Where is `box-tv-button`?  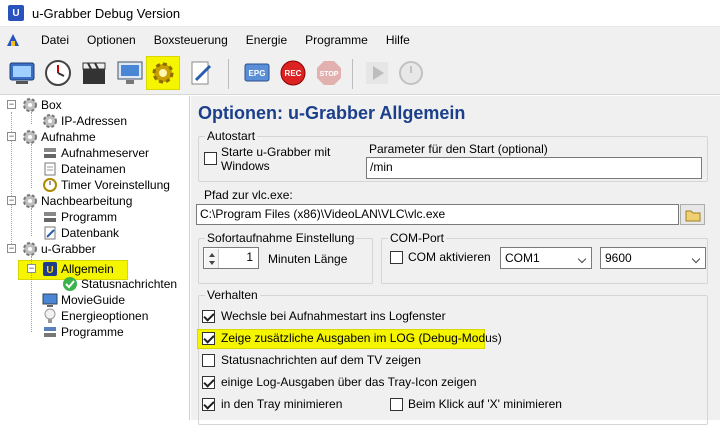
box-tv-button is located at coordinates (22, 73).